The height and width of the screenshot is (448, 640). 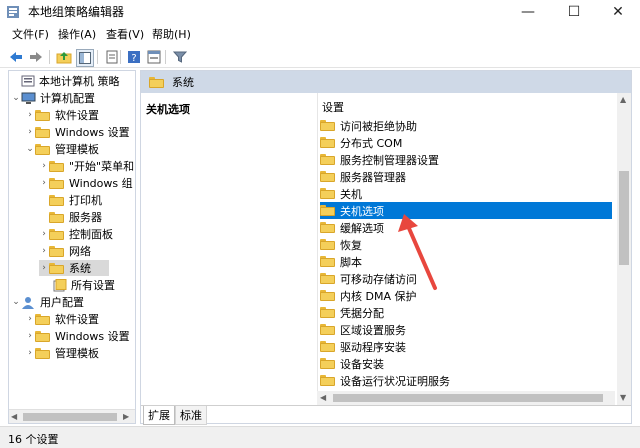 I want to click on menu-view: 查看(V), so click(x=125, y=35).